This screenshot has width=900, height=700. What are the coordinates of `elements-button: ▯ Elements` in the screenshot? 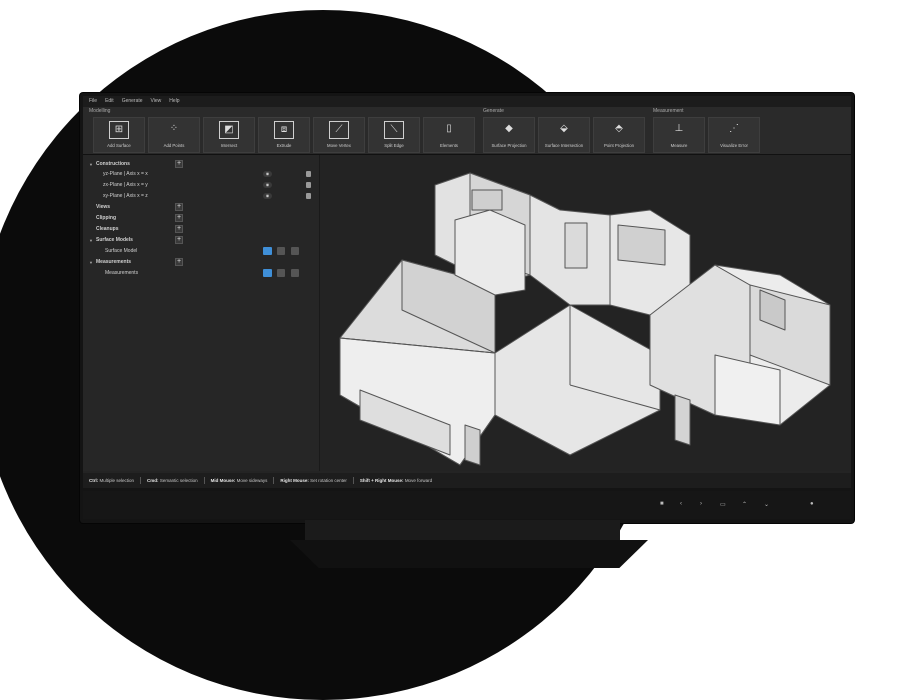 It's located at (449, 135).